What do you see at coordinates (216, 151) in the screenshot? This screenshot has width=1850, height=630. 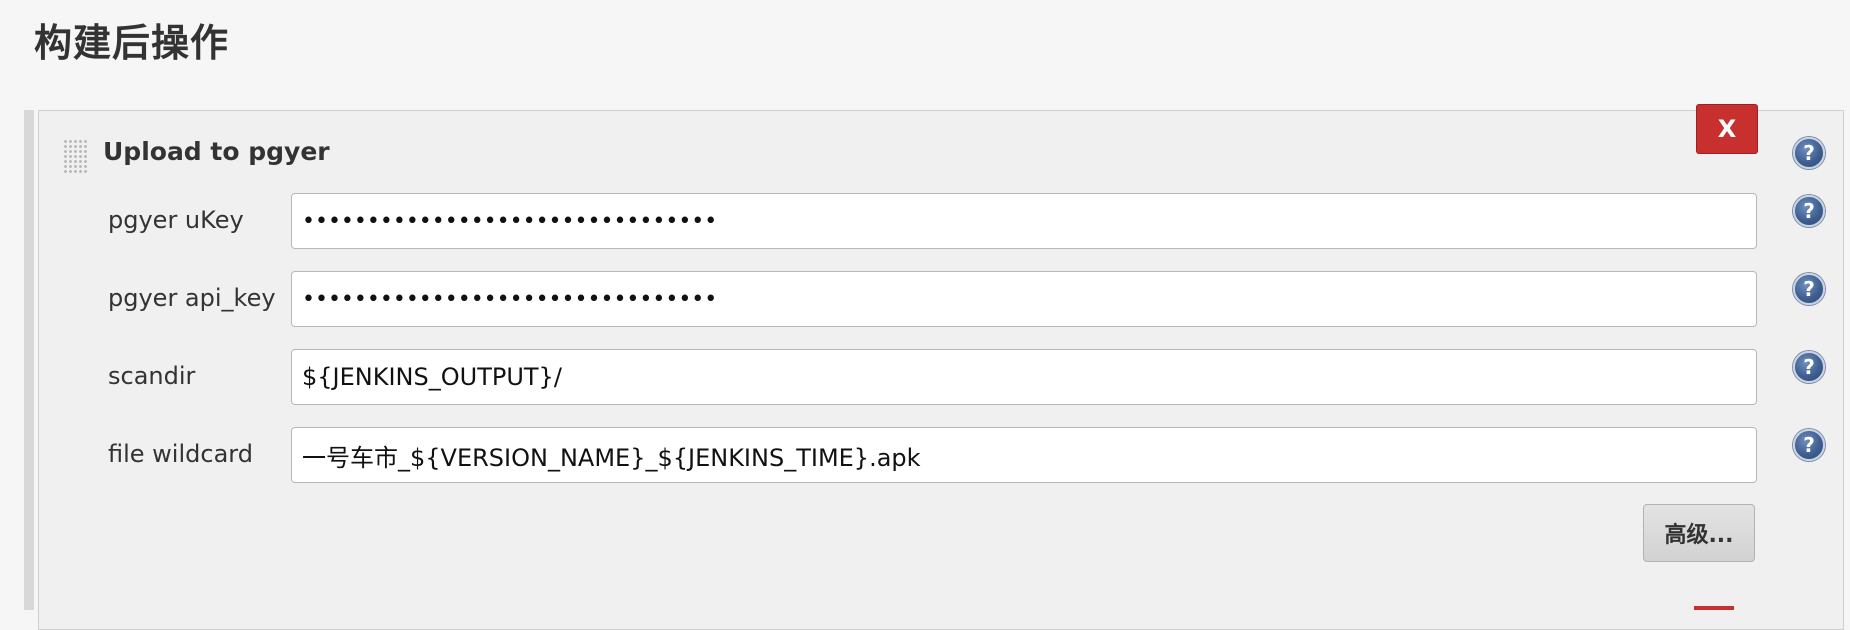 I see `step-title: Upload to pgyer` at bounding box center [216, 151].